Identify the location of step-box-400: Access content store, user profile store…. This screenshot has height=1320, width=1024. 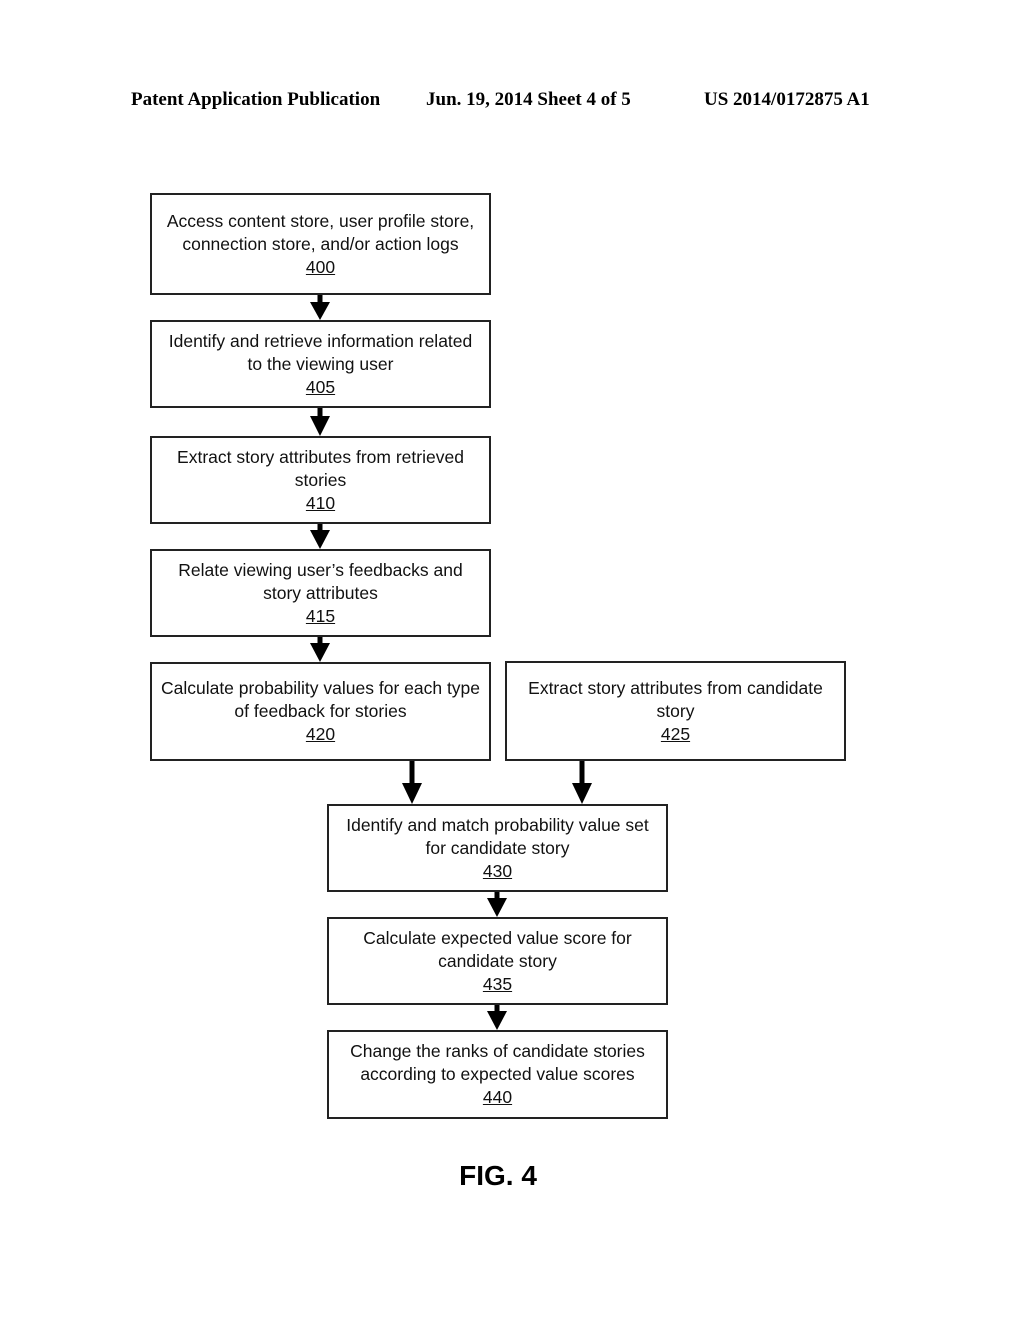
(320, 244).